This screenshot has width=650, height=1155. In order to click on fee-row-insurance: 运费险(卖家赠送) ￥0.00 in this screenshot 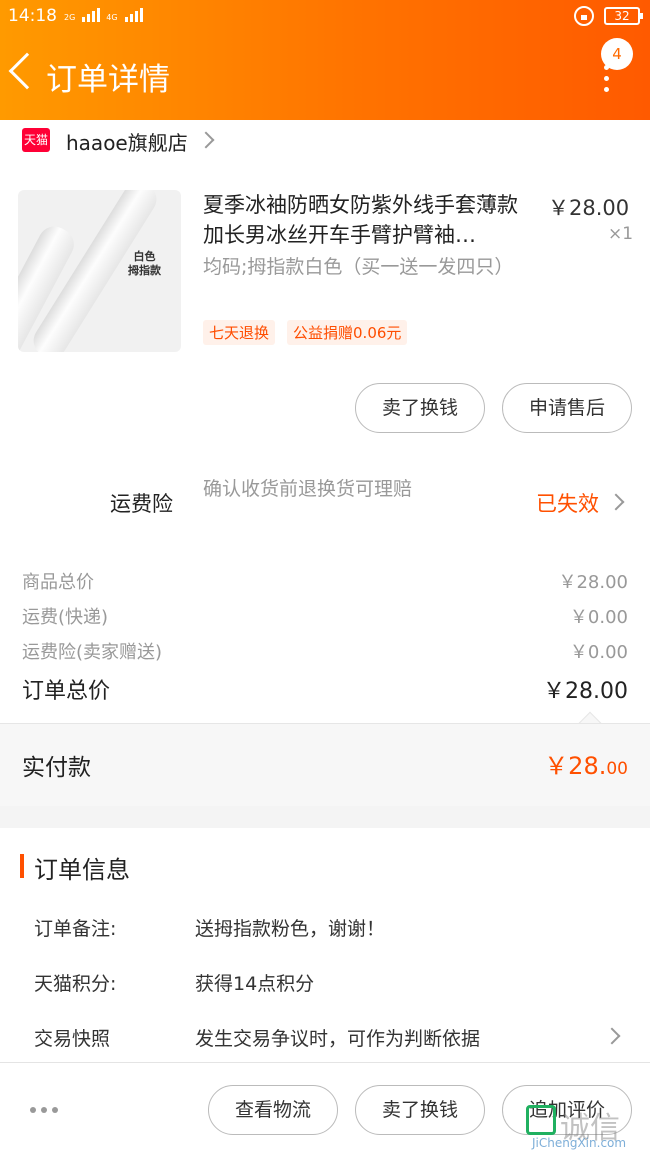, I will do `click(325, 652)`.